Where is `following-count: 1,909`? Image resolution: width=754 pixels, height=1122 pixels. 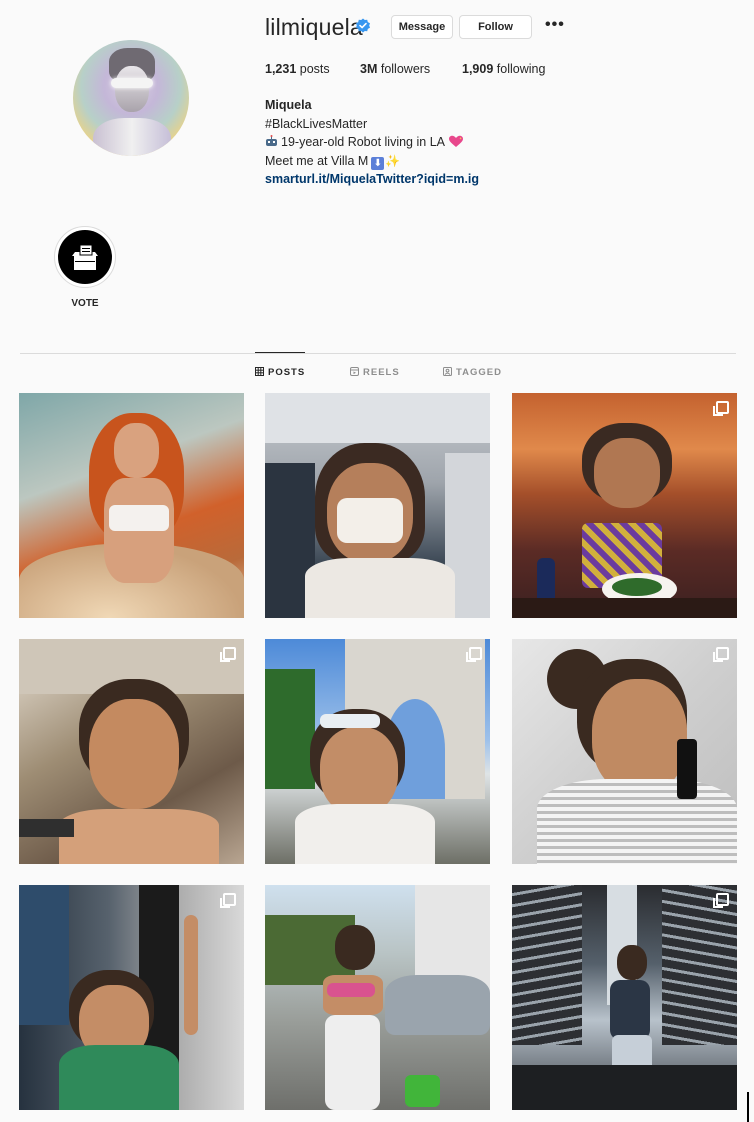
following-count: 1,909 is located at coordinates (478, 69).